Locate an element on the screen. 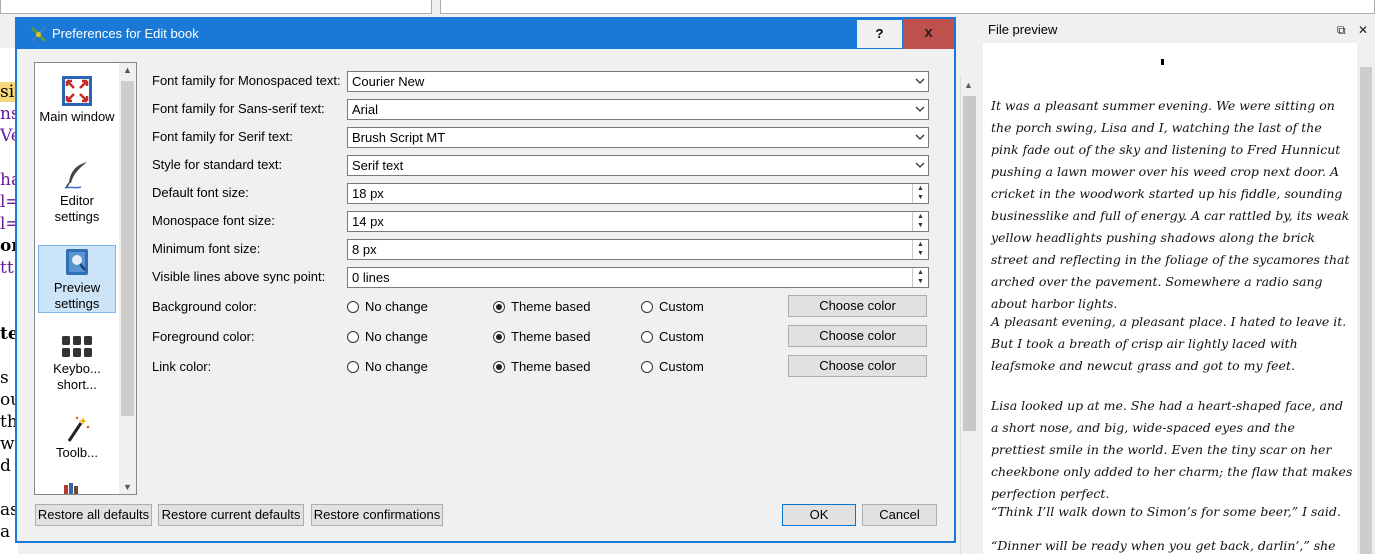  sans-font-select: Arial is located at coordinates (638, 109).